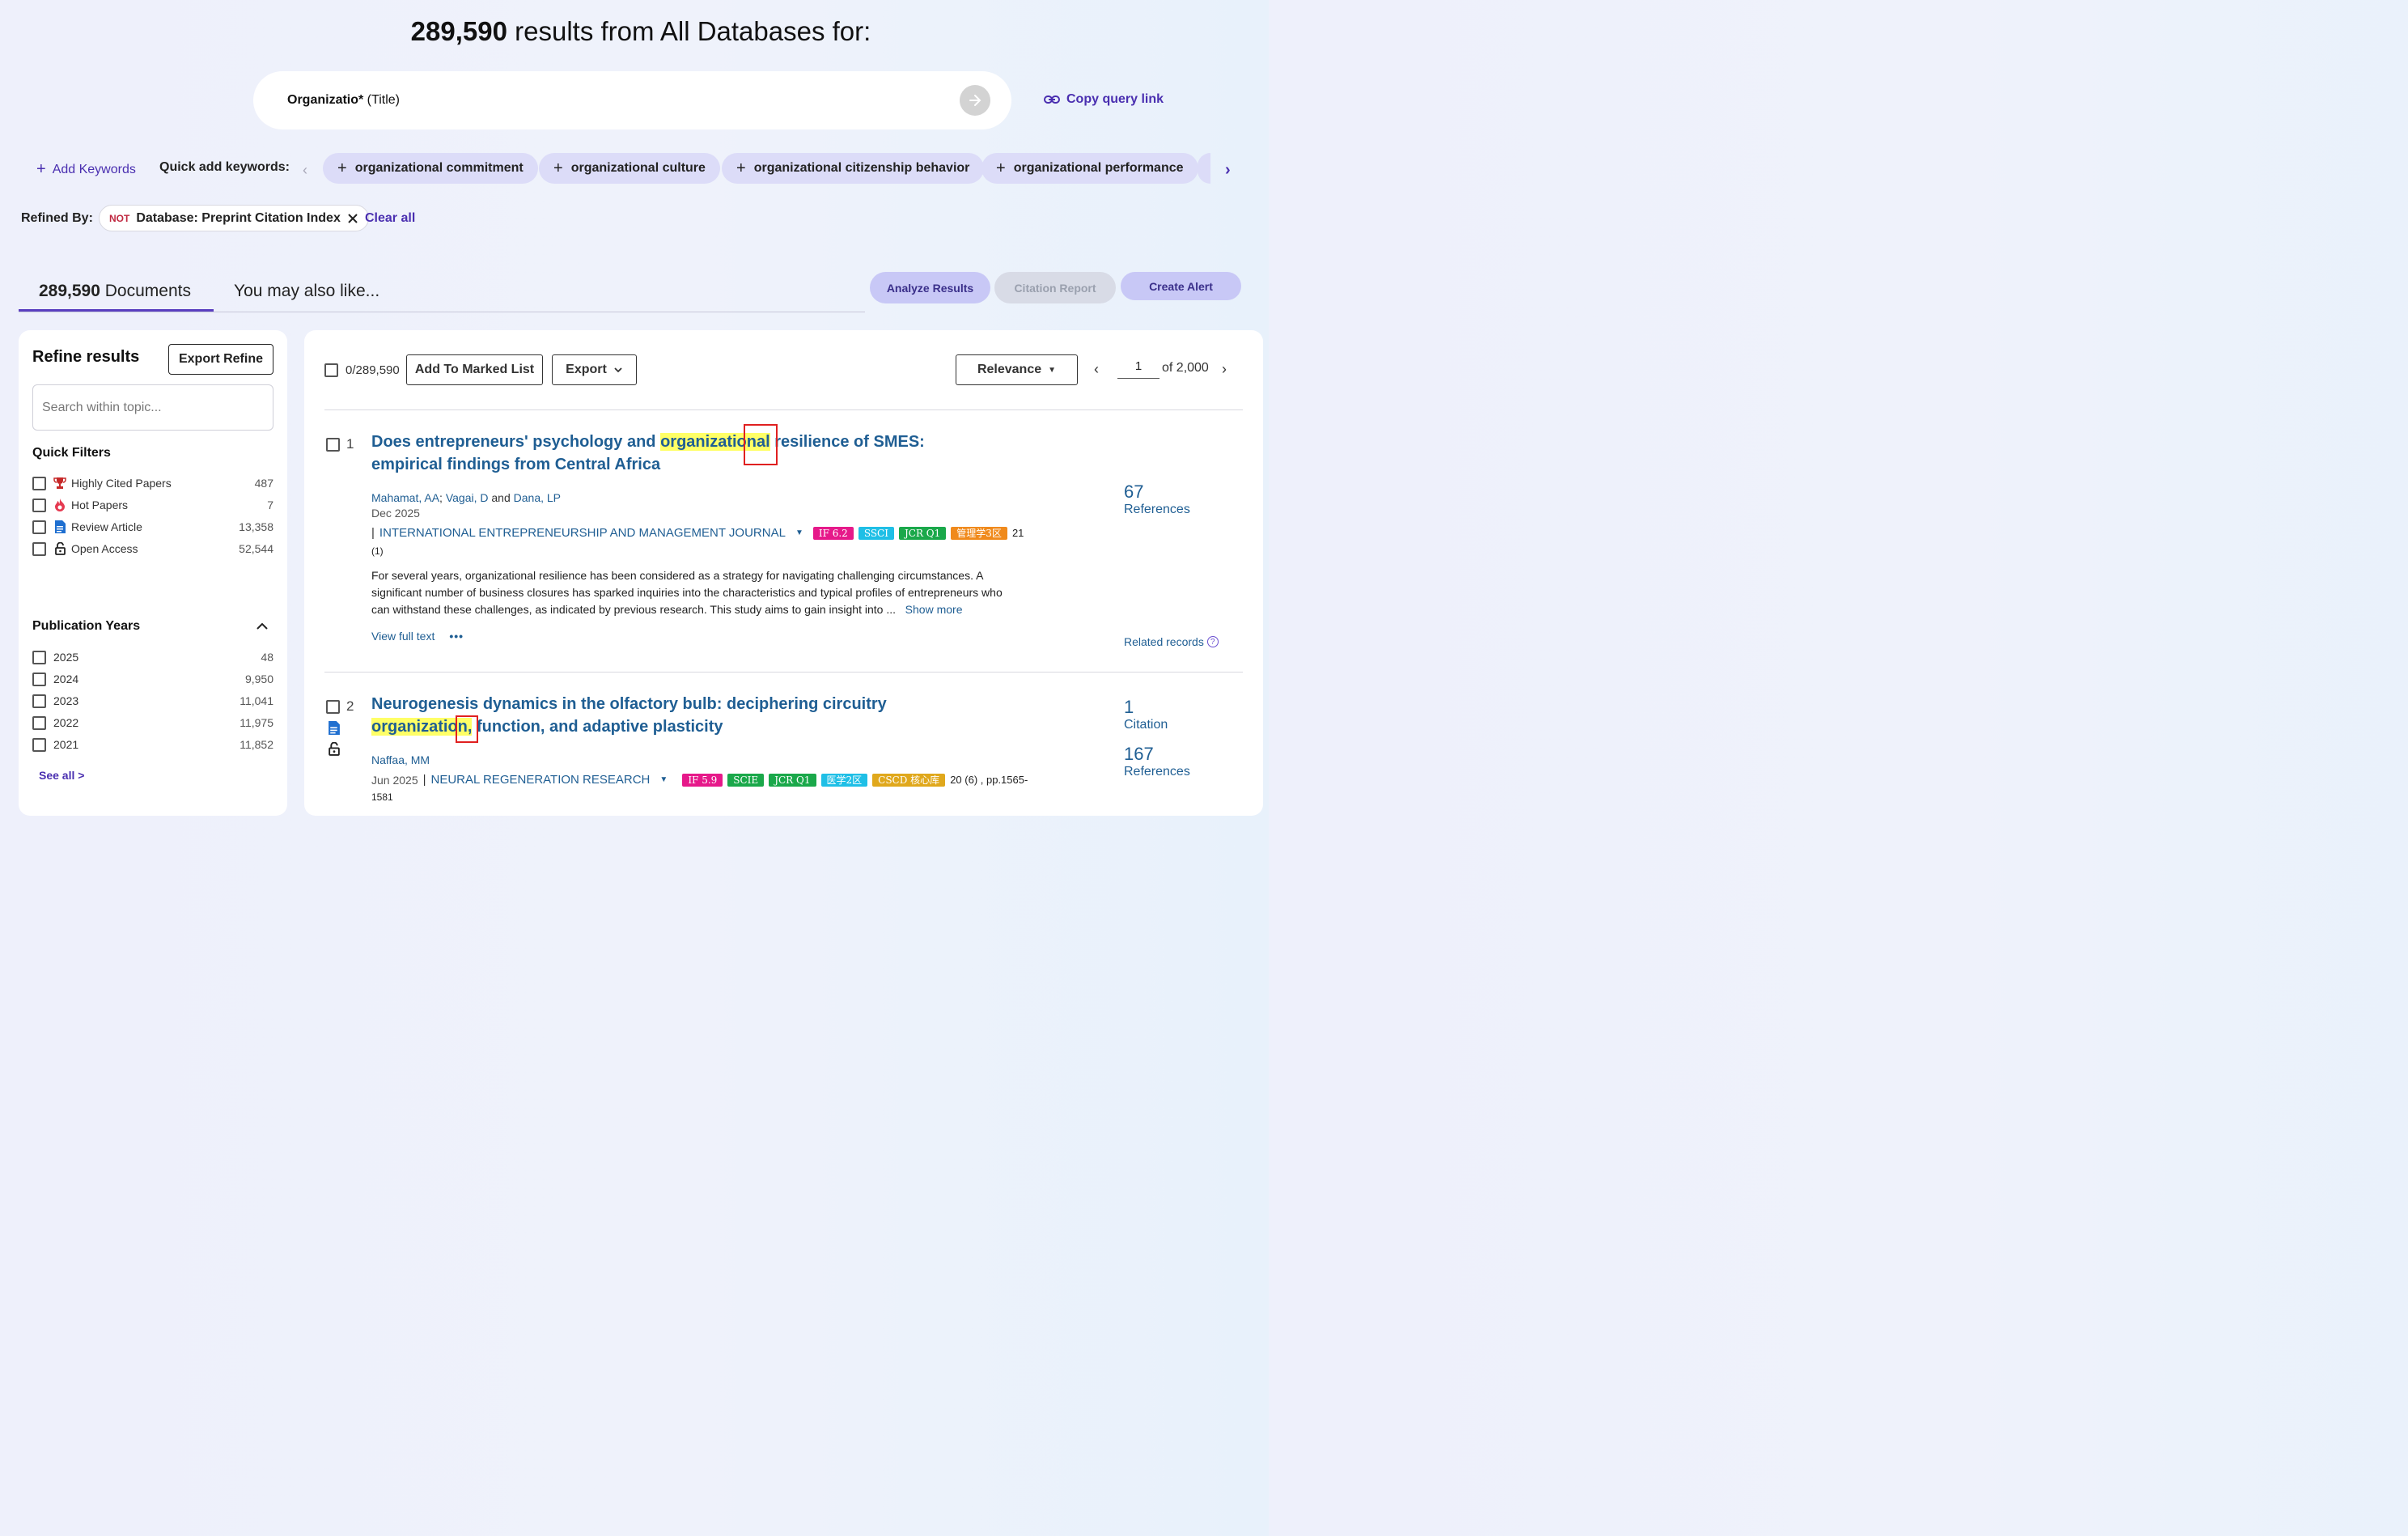  What do you see at coordinates (115, 291) in the screenshot?
I see `tab-documents: 289,590 Documents` at bounding box center [115, 291].